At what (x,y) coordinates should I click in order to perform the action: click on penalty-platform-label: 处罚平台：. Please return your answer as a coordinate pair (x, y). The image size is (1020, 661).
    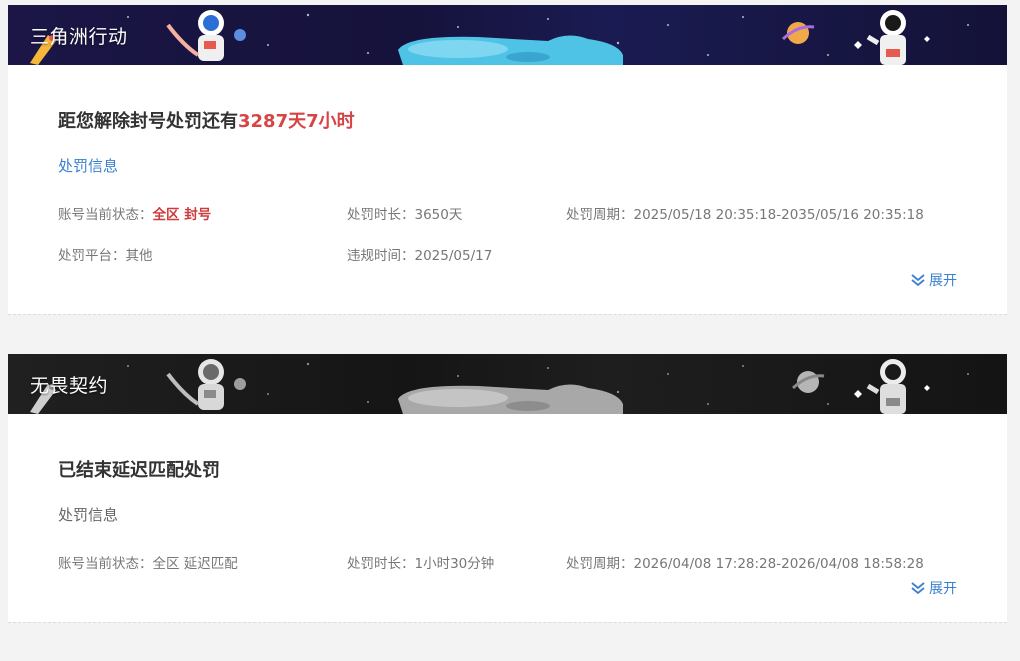
    Looking at the image, I should click on (92, 256).